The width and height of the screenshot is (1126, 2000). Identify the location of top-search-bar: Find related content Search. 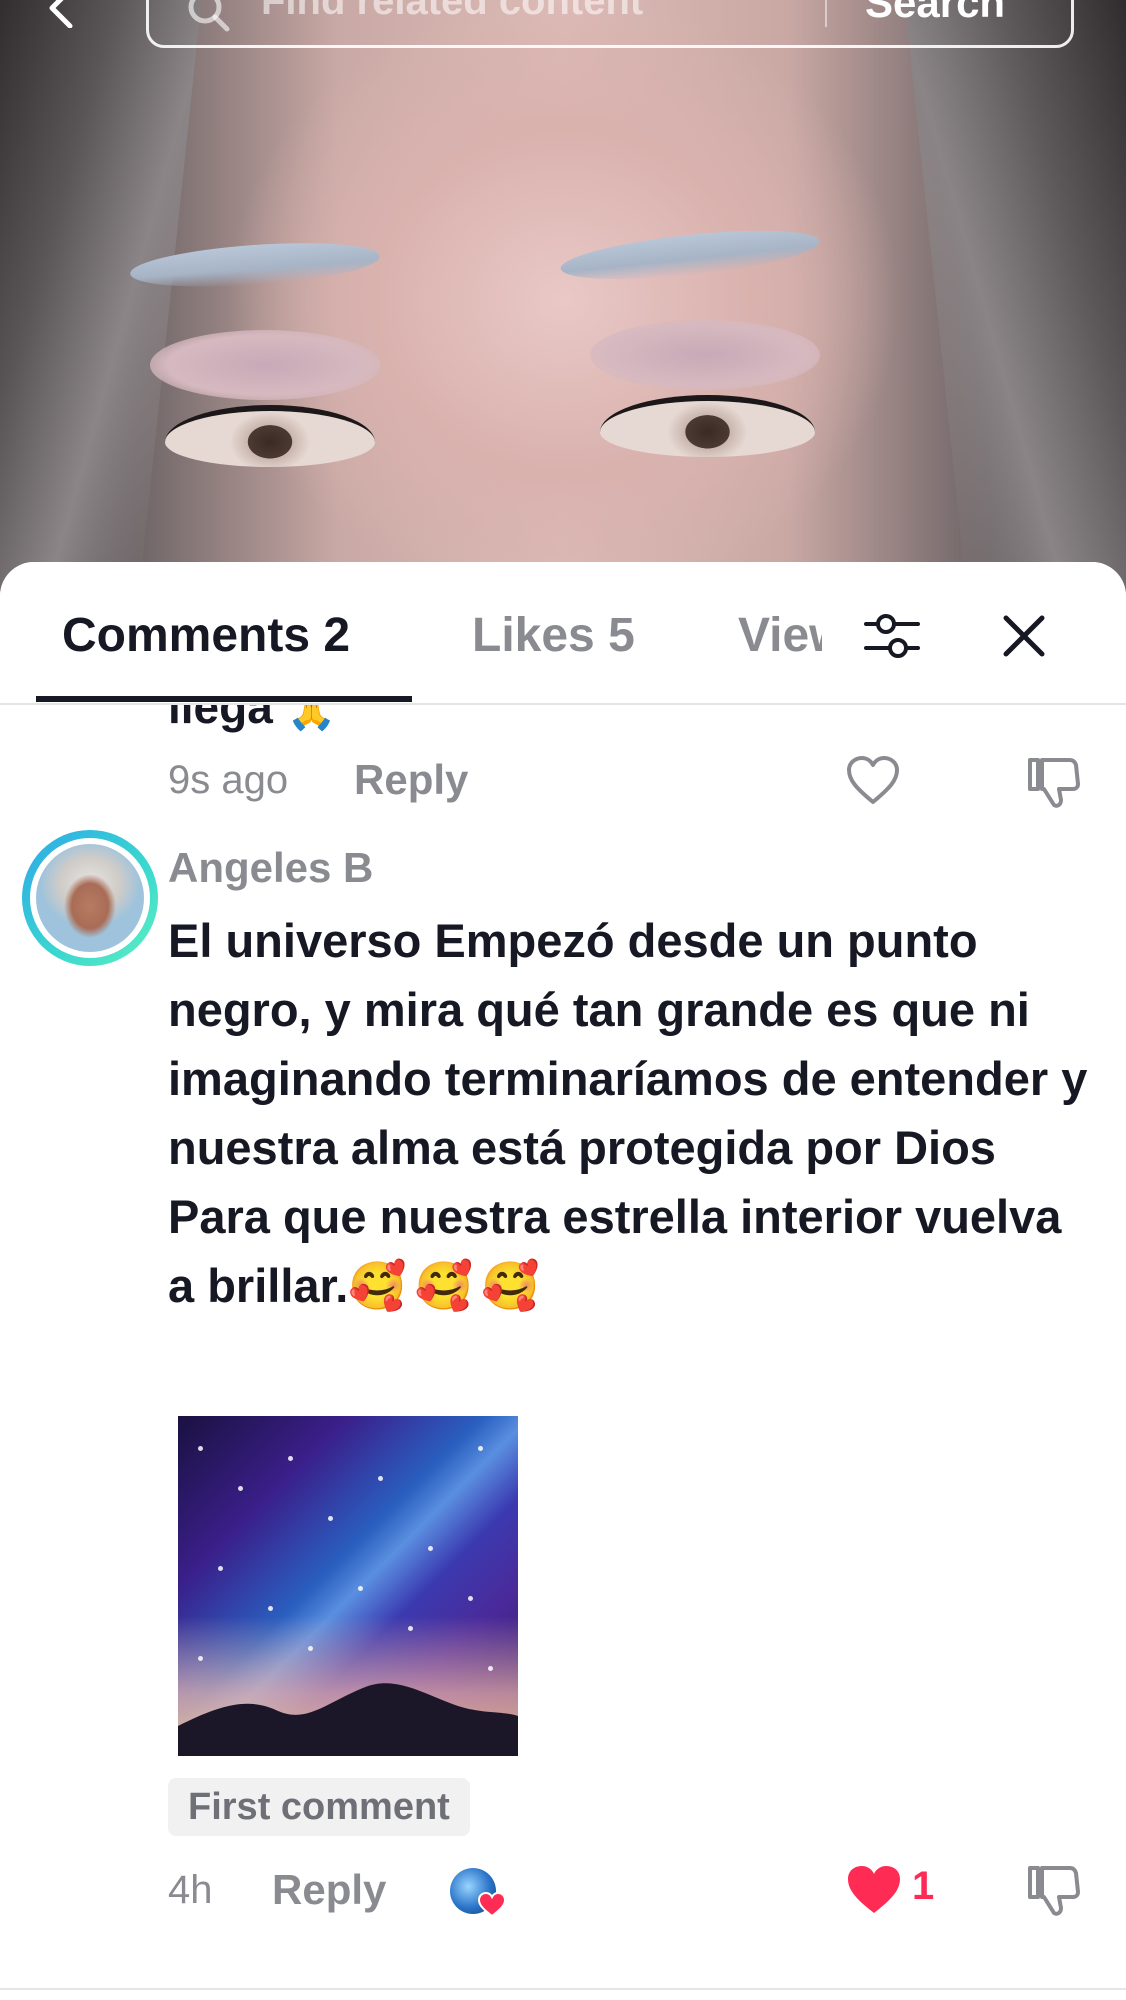
(563, 30).